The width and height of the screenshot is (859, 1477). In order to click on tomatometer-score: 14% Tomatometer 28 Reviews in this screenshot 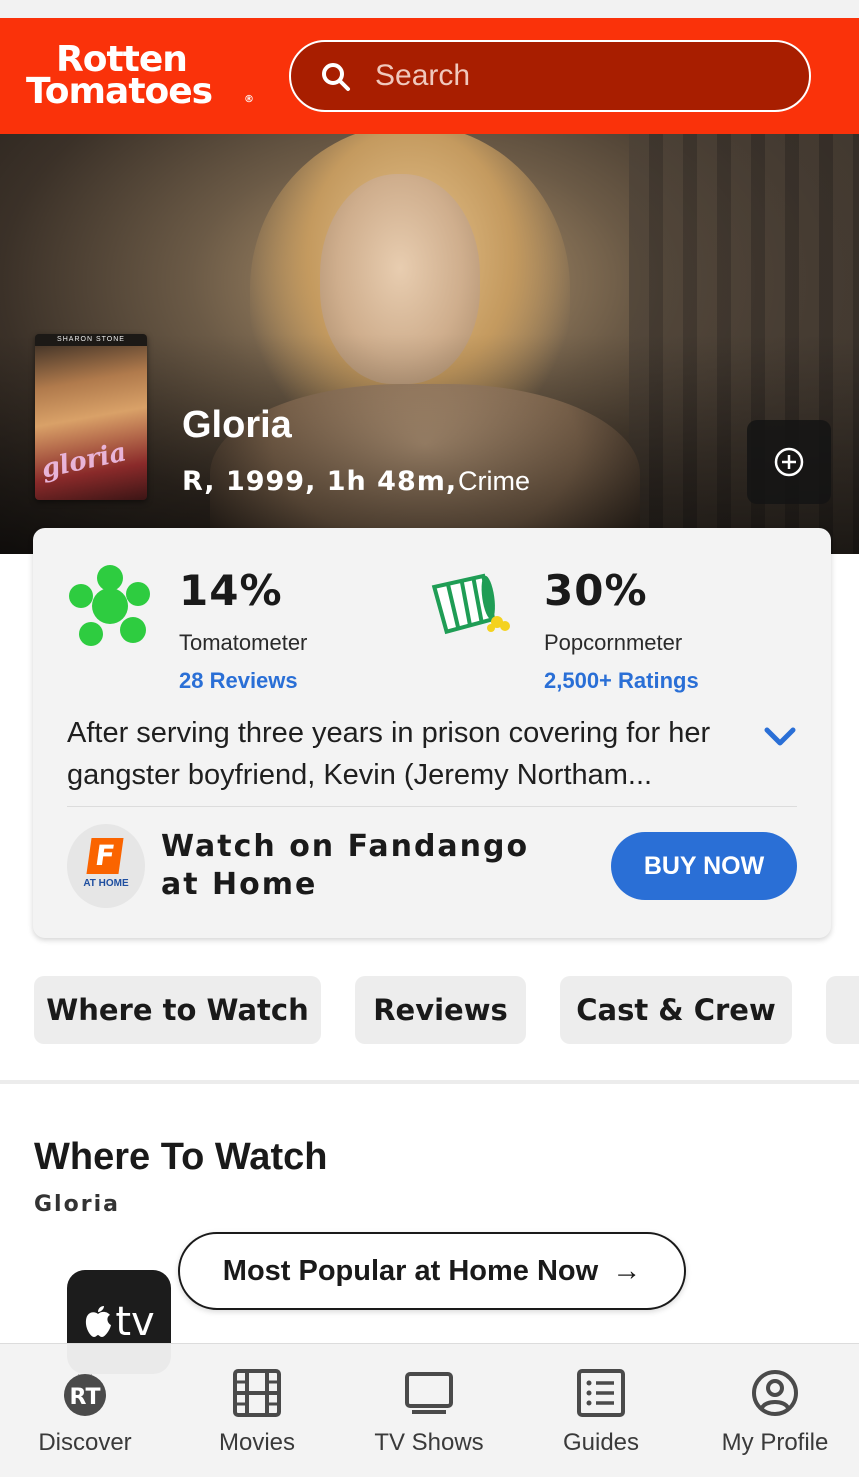, I will do `click(223, 613)`.